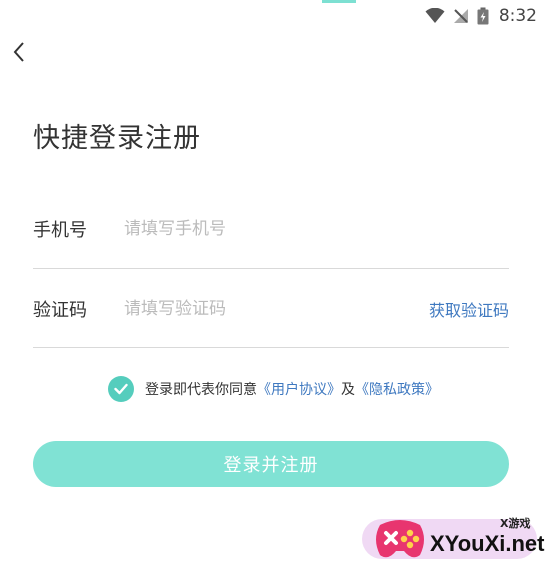 Image resolution: width=545 pixels, height=570 pixels. I want to click on phone-label: 手机号, so click(60, 230).